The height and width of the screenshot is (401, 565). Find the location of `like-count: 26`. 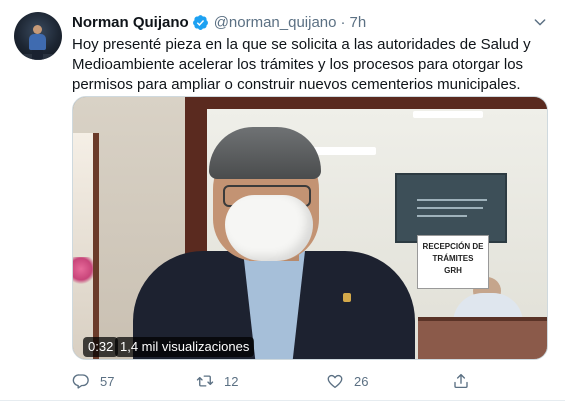

like-count: 26 is located at coordinates (361, 381).